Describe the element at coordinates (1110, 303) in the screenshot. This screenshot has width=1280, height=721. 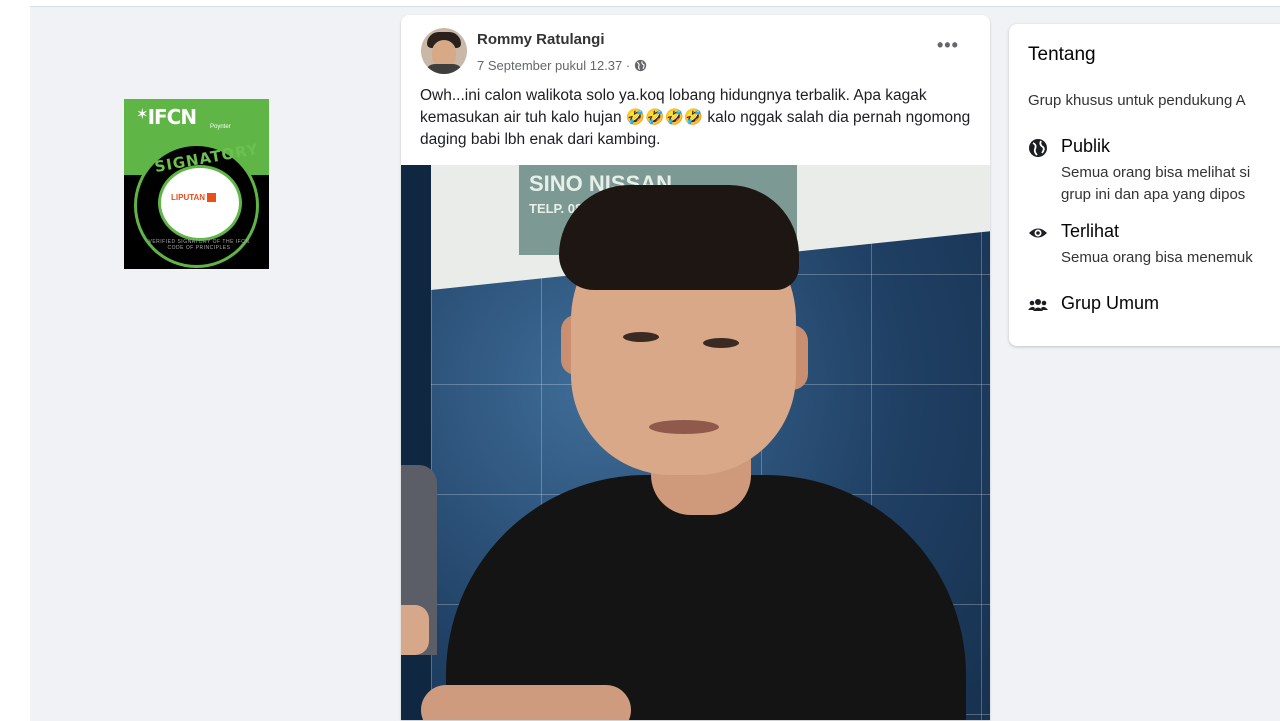
I see `about-item-title: Grup Umum` at that location.